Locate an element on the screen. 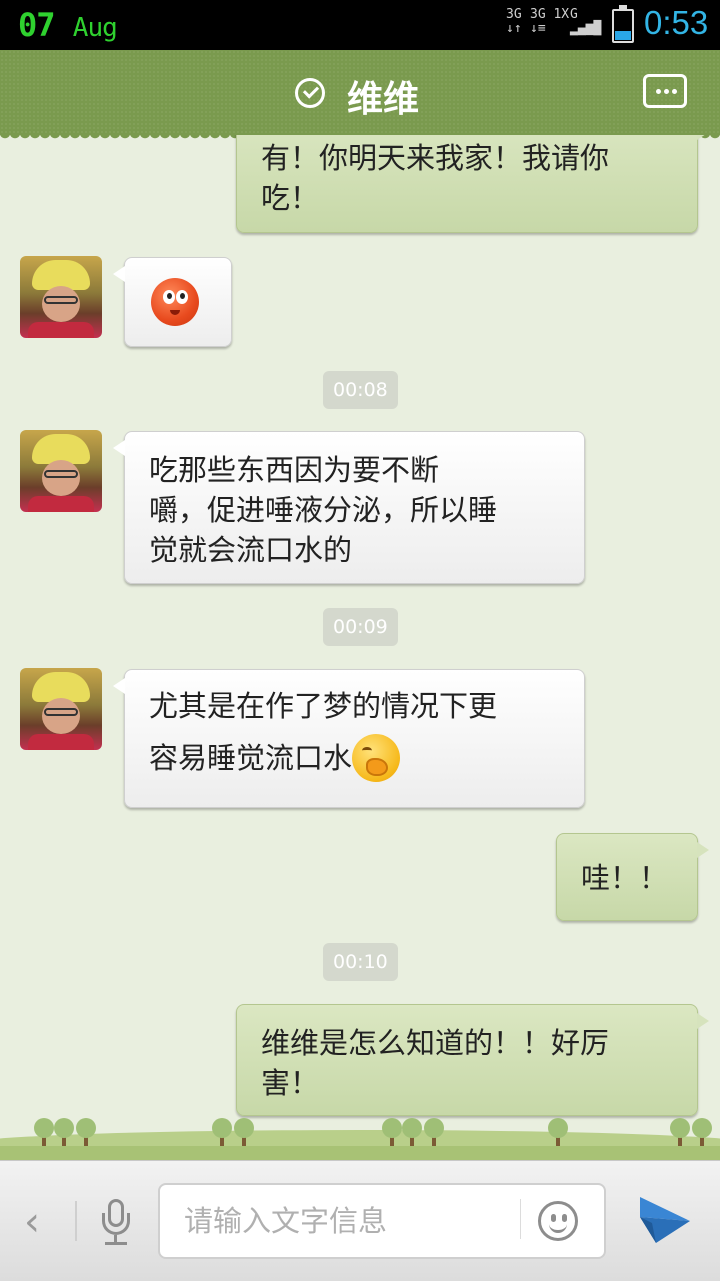 This screenshot has width=720, height=1281. microphone-icon is located at coordinates (116, 1222).